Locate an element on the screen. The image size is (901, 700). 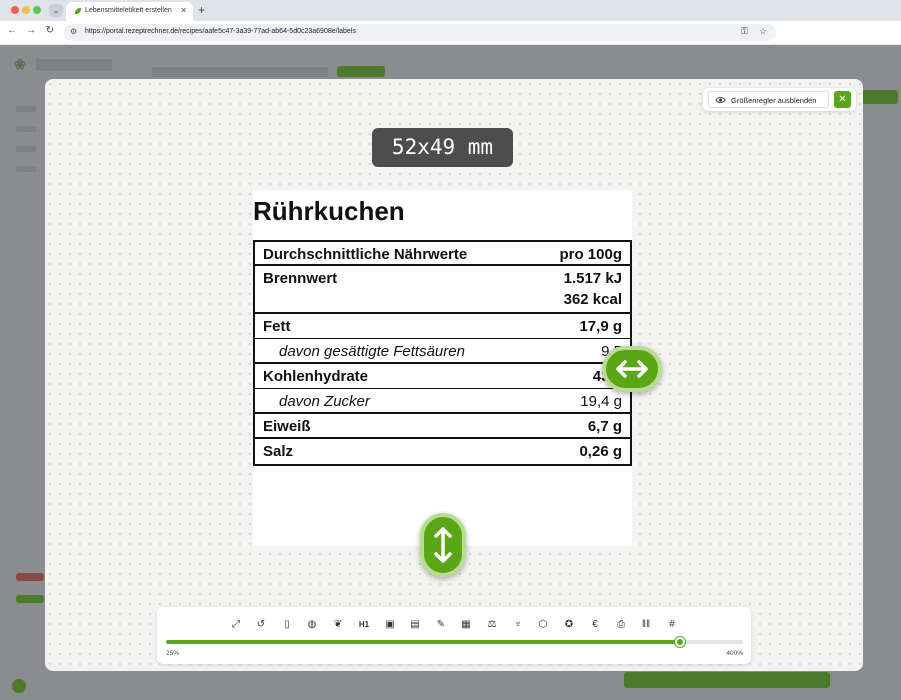
nutrient-name: Eiweiß is located at coordinates (287, 426).